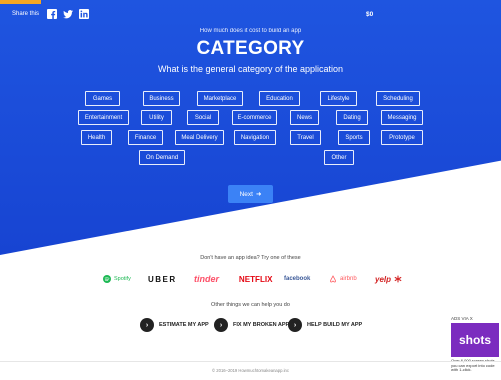  What do you see at coordinates (26, 14) in the screenshot?
I see `share-label: Share this` at bounding box center [26, 14].